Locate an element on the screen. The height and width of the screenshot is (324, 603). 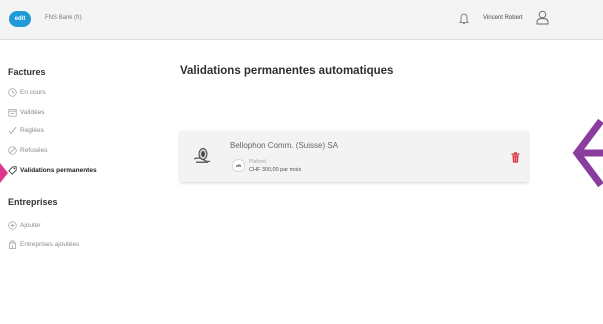
sidebar-item-label: Validées is located at coordinates (32, 113).